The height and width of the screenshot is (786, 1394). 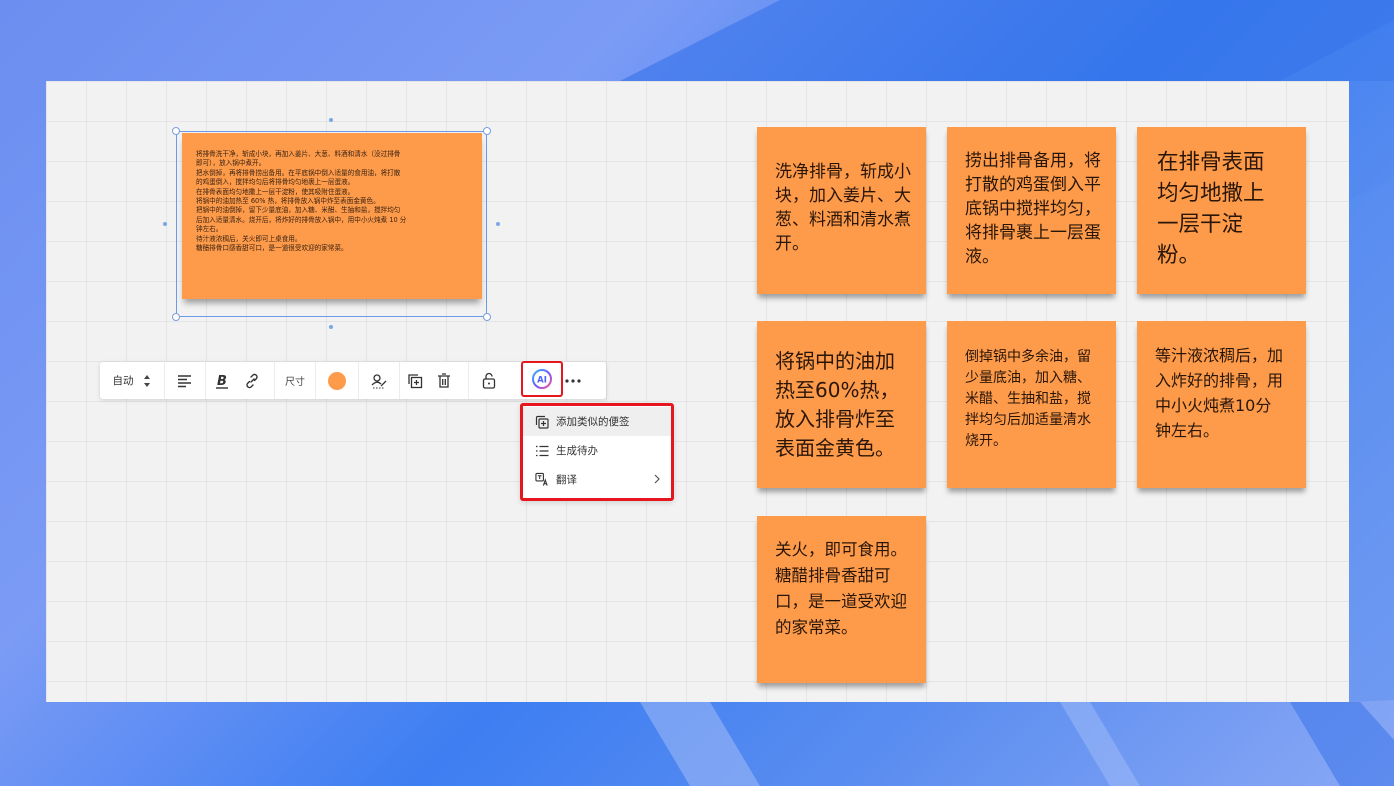 I want to click on ai-button: AI, so click(x=542, y=379).